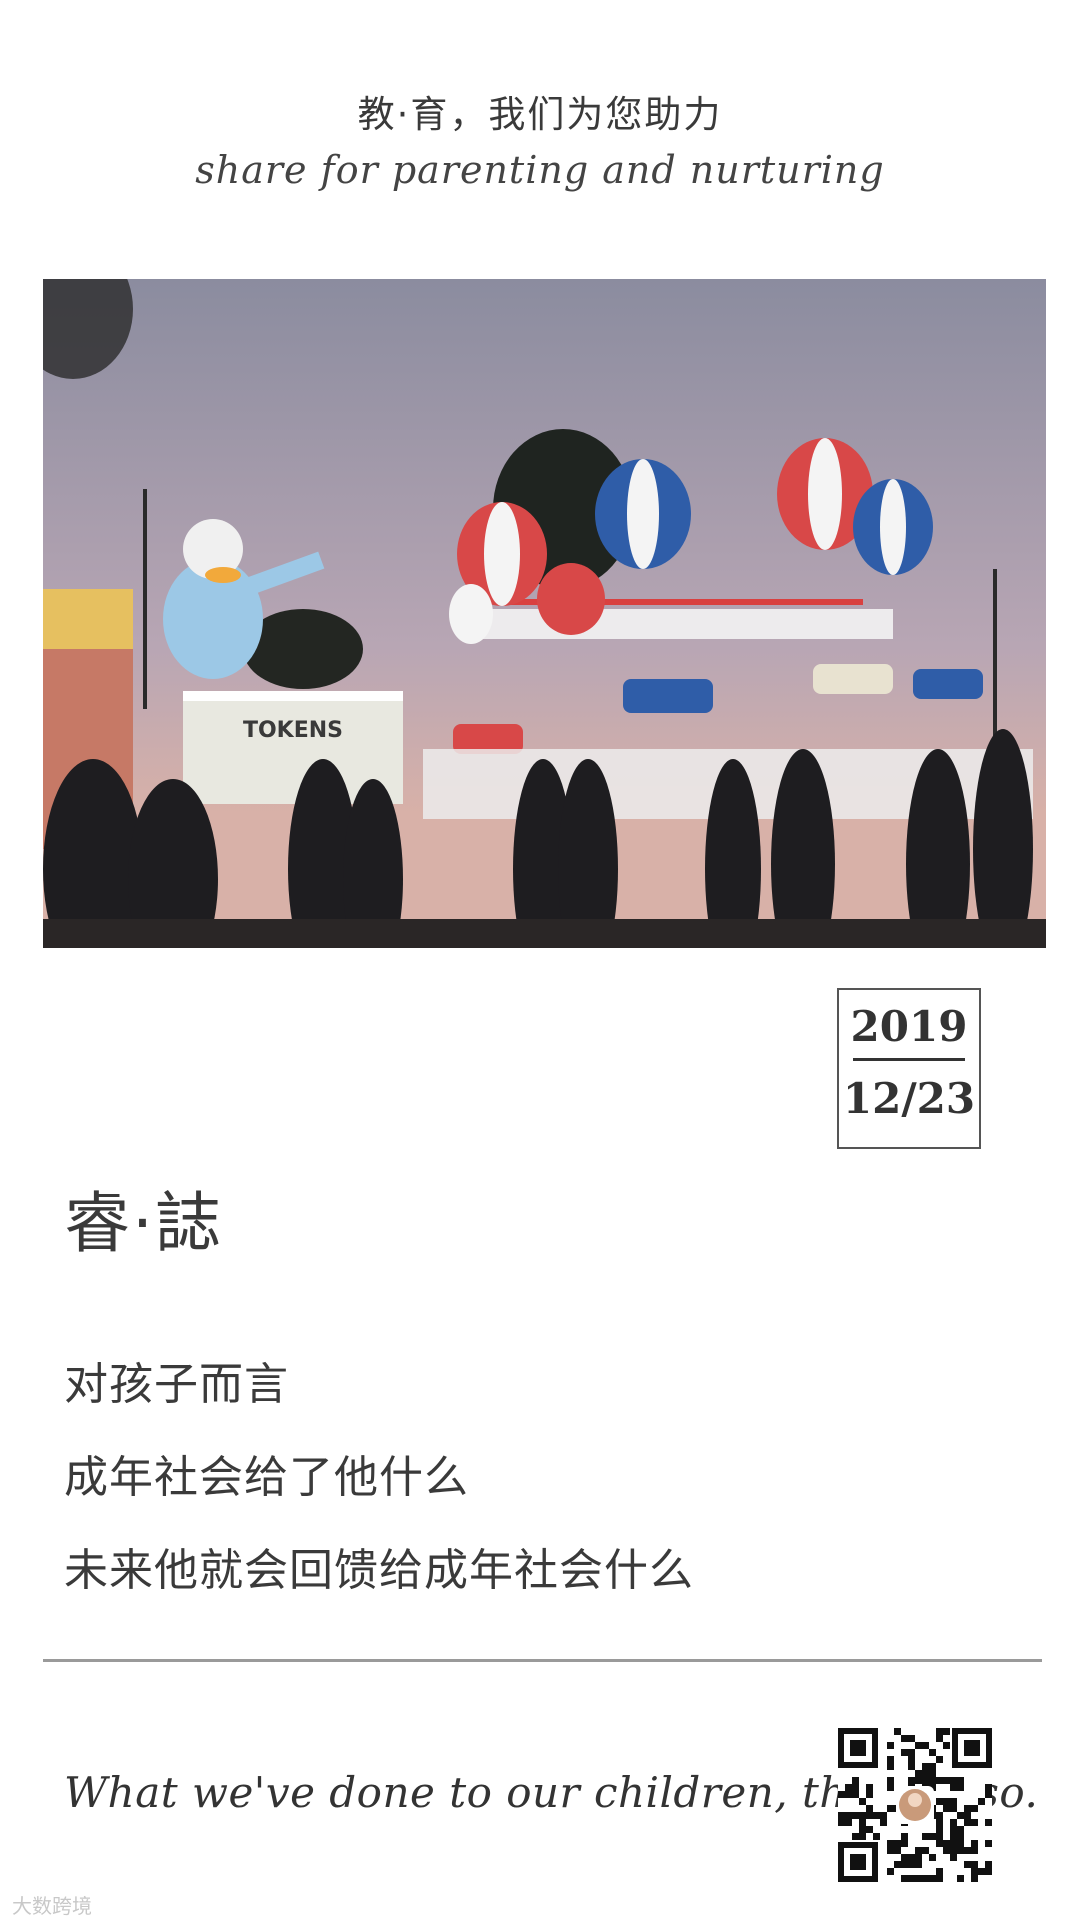 The width and height of the screenshot is (1080, 1920). Describe the element at coordinates (143, 1223) in the screenshot. I see `section-title: 睿·誌` at that location.